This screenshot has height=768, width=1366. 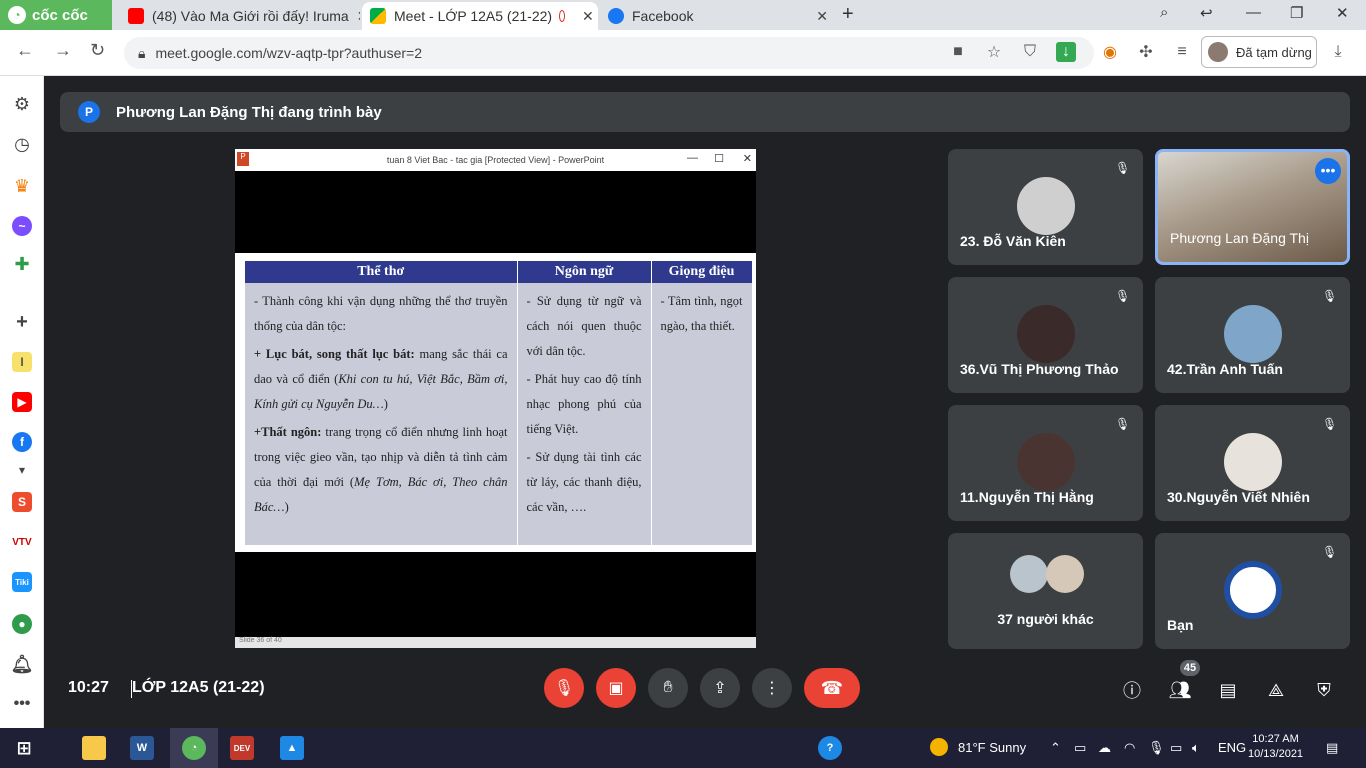 I want to click on maximize-button: ❐, so click(x=1296, y=13).